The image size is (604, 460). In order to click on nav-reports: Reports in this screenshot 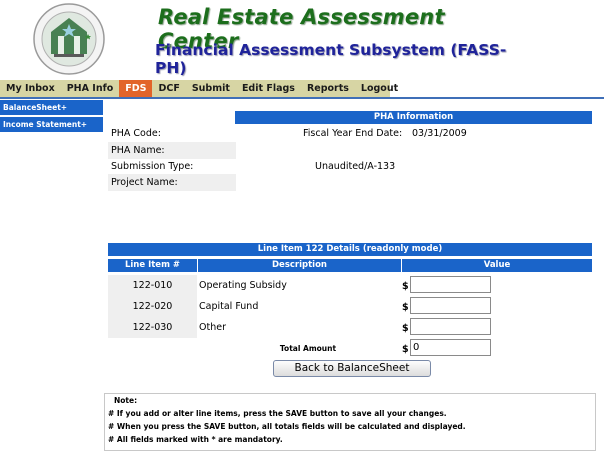, I will do `click(328, 88)`.